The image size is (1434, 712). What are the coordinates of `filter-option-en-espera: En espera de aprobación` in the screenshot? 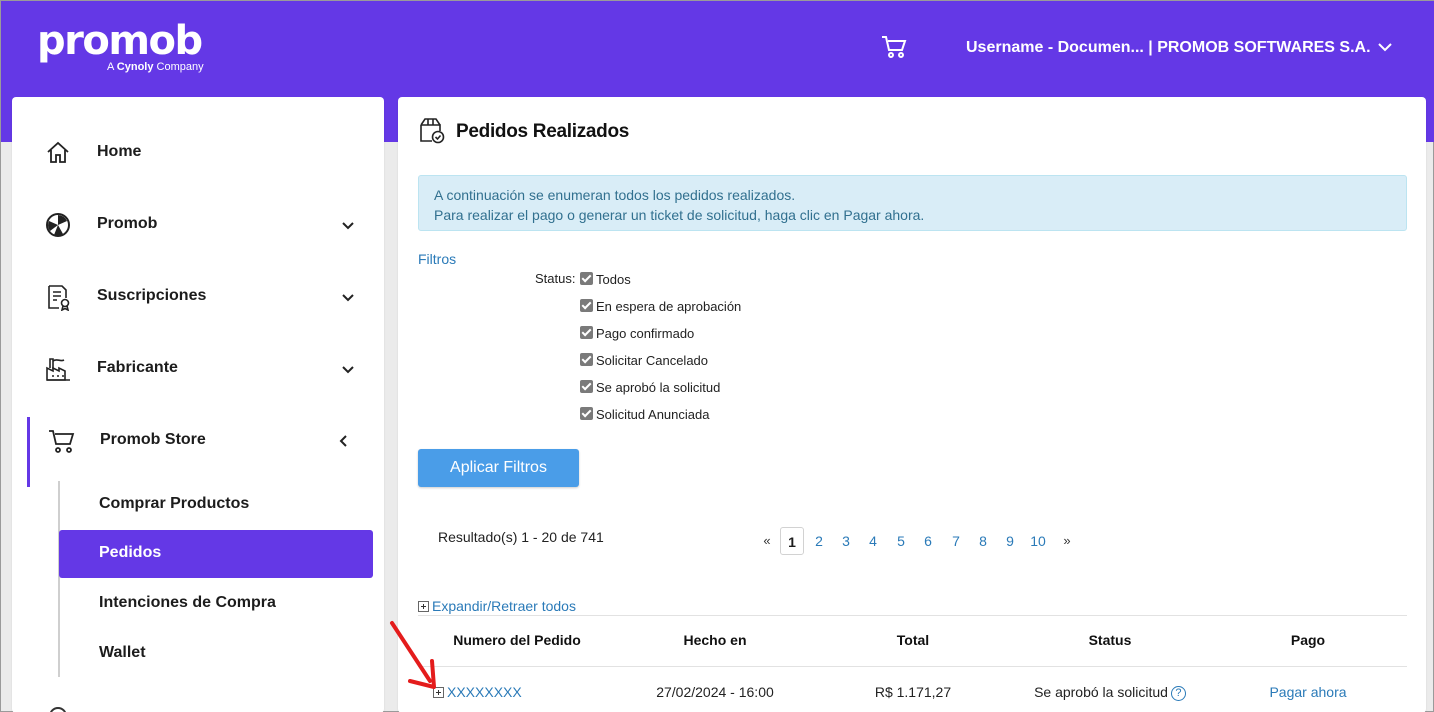 It's located at (660, 308).